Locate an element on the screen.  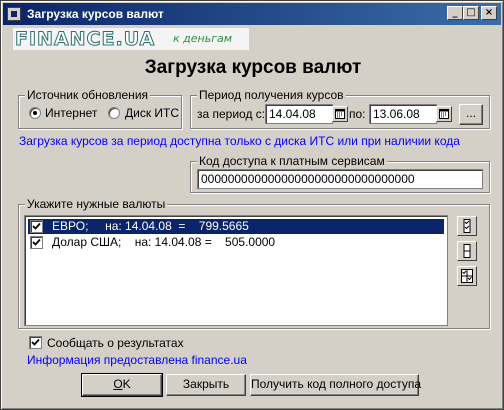
deselect-all-button is located at coordinates (467, 251).